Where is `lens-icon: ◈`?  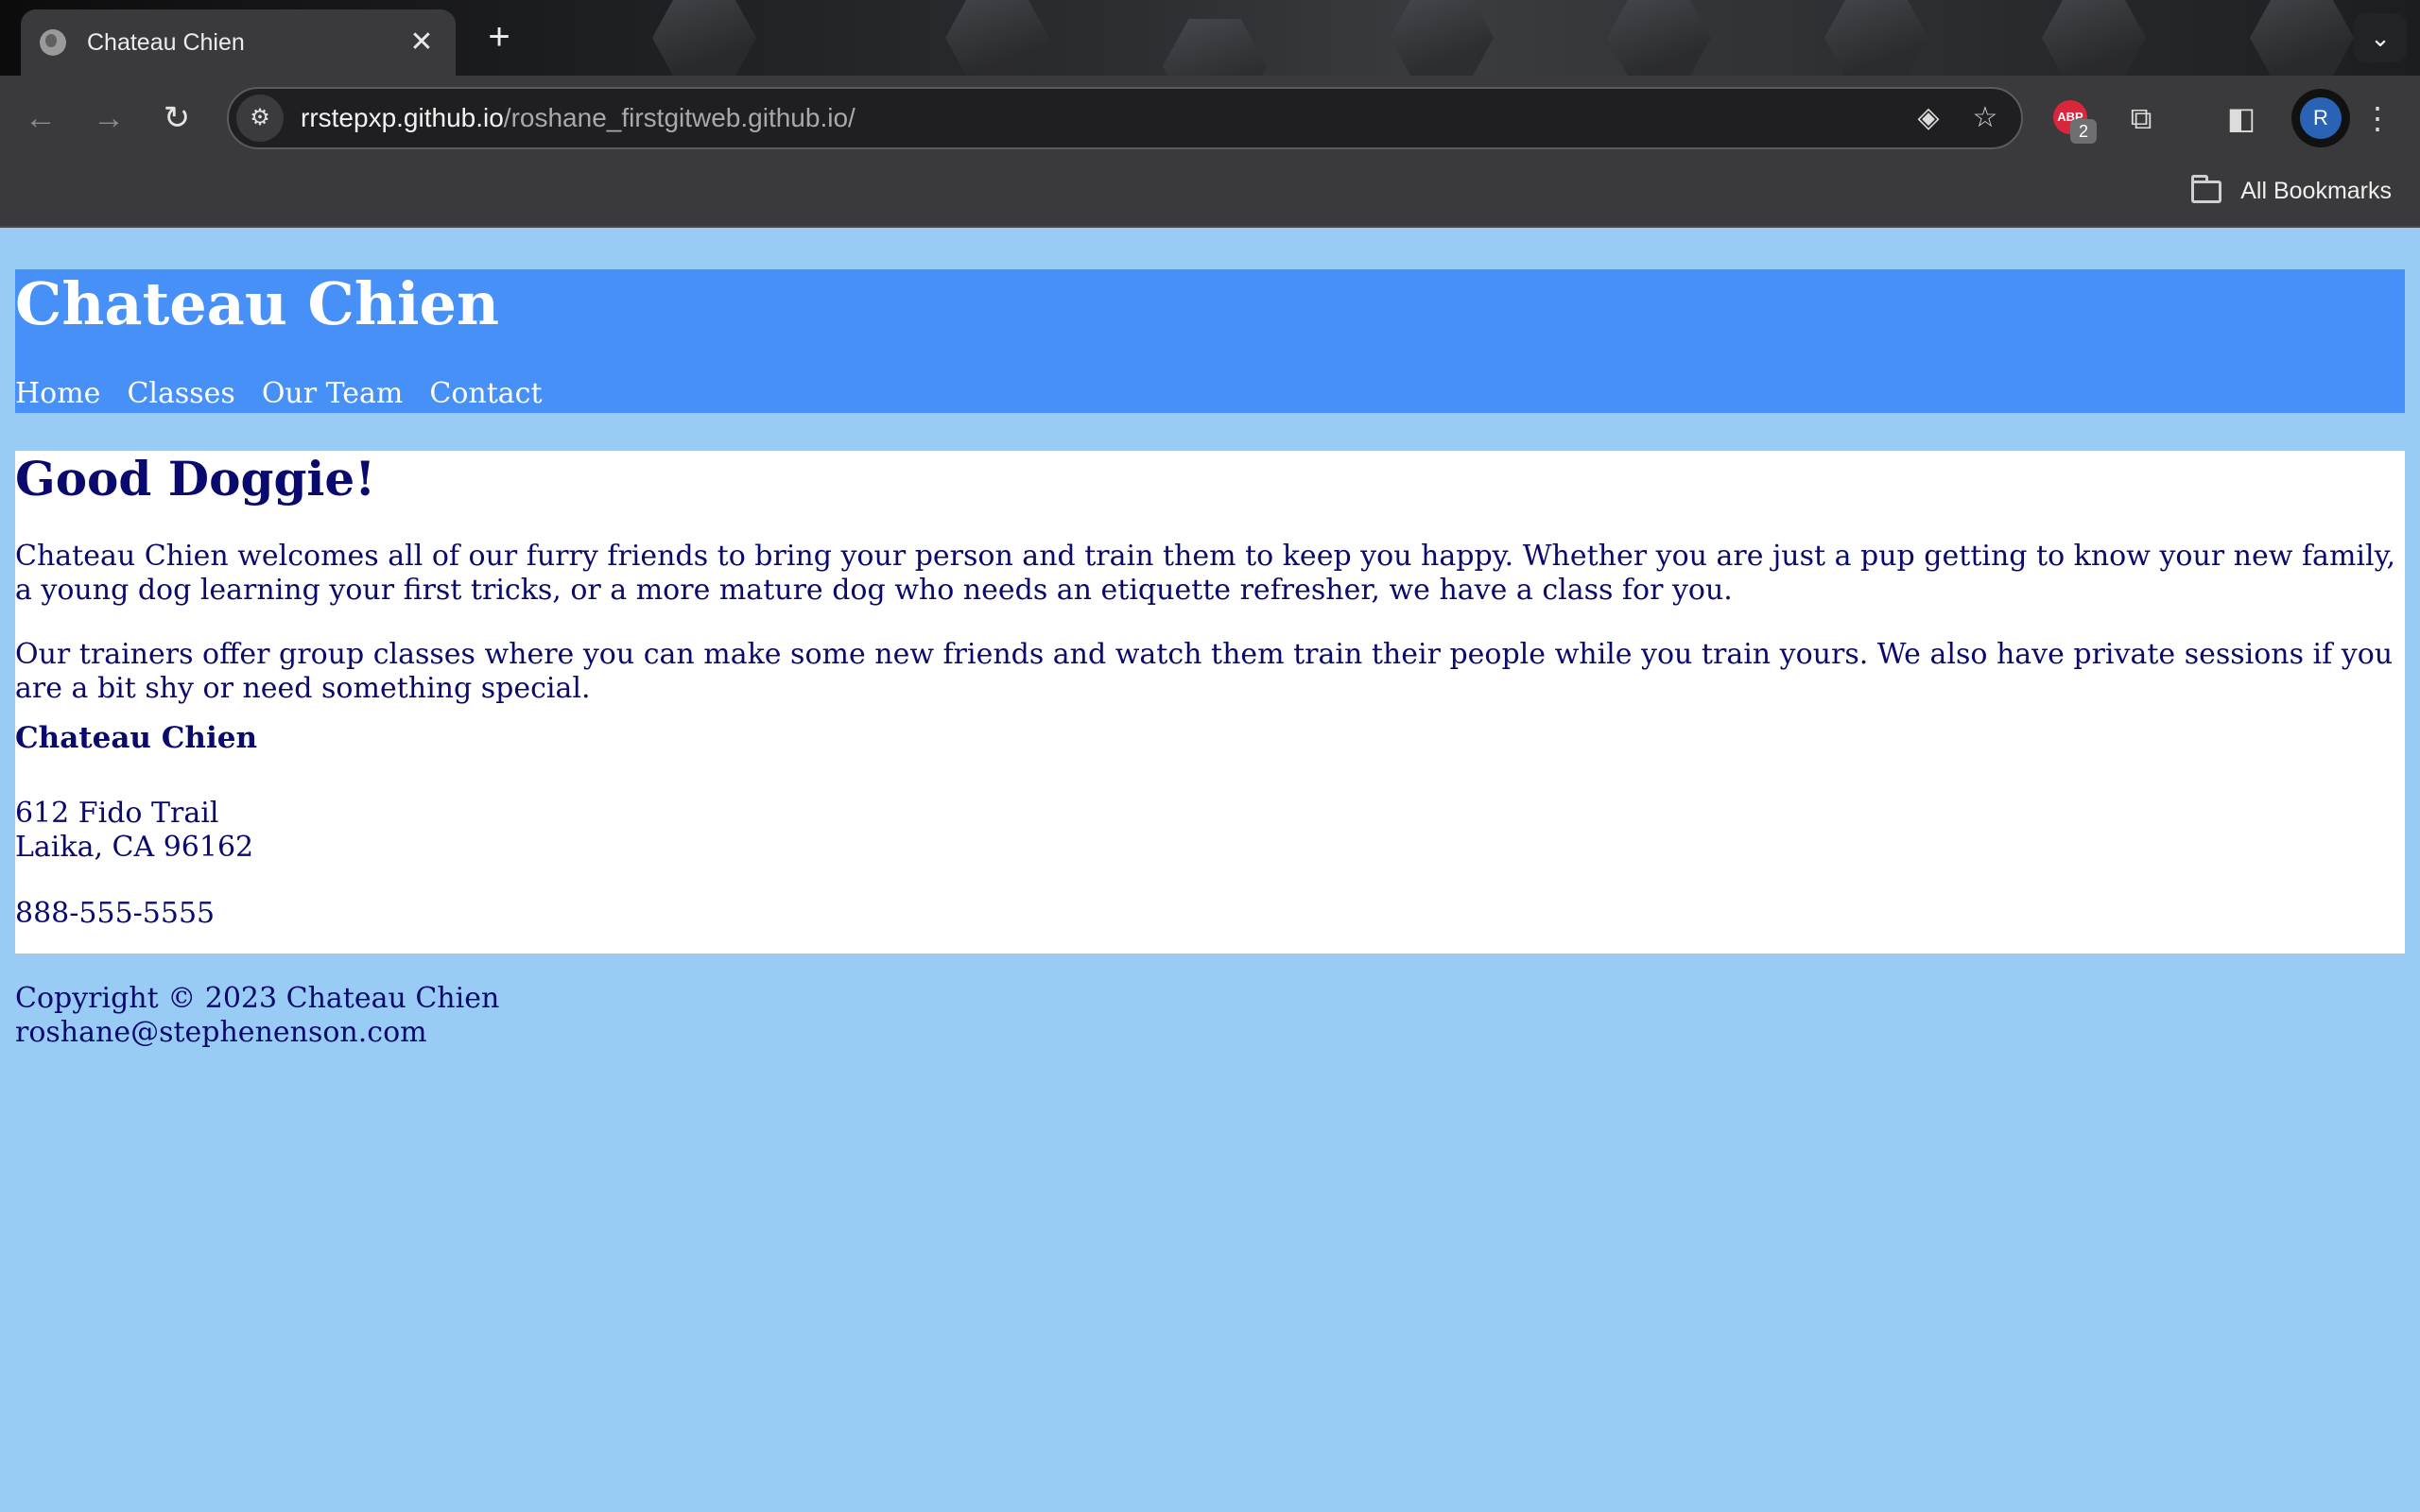 lens-icon: ◈ is located at coordinates (1929, 118).